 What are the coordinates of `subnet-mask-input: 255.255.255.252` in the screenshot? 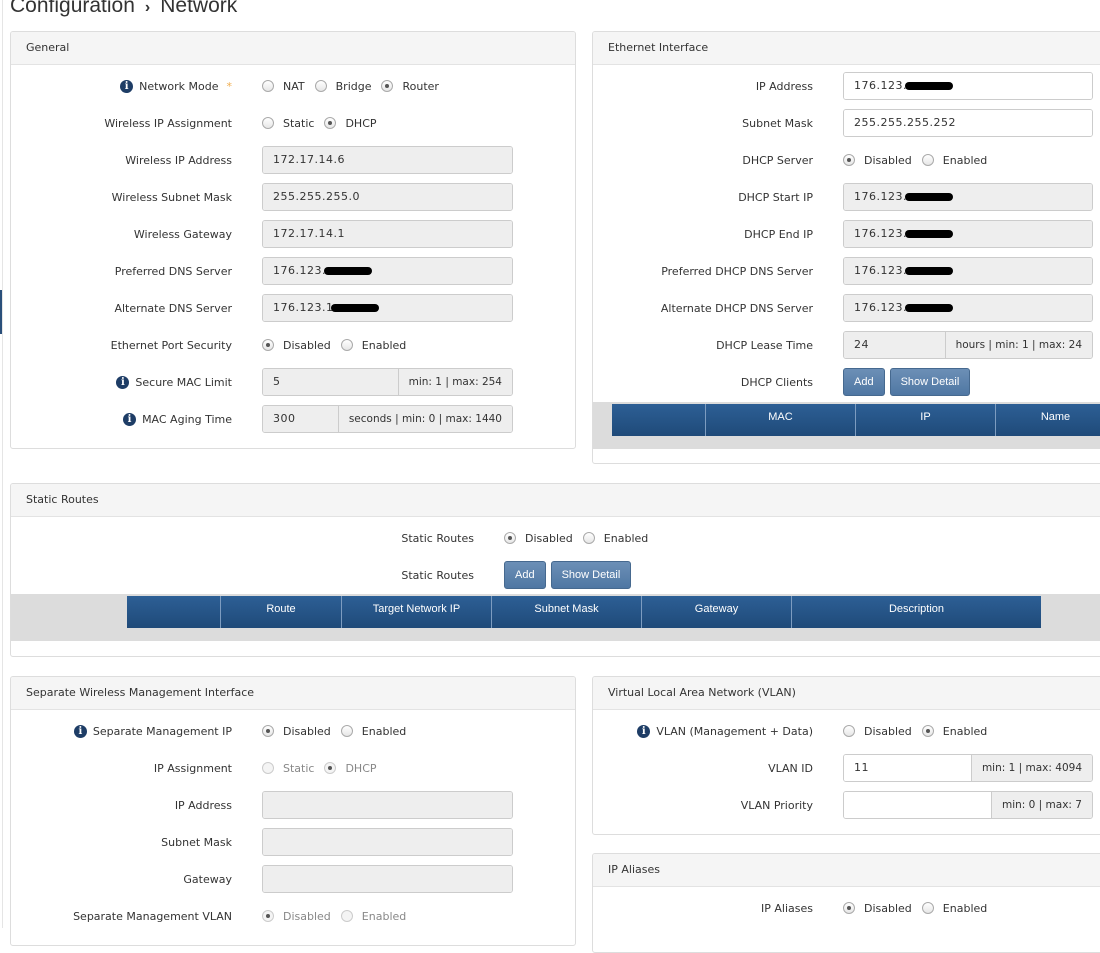 It's located at (968, 123).